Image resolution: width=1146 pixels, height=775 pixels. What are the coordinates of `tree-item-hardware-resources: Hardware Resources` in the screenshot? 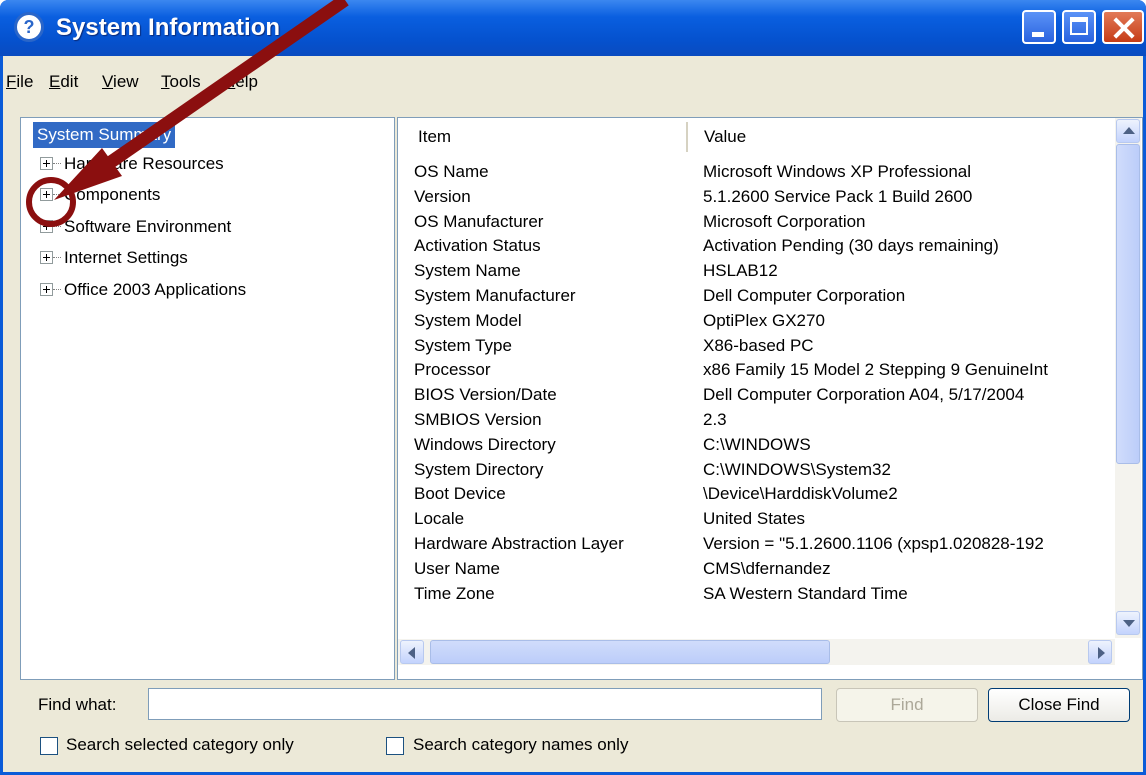 It's located at (200, 164).